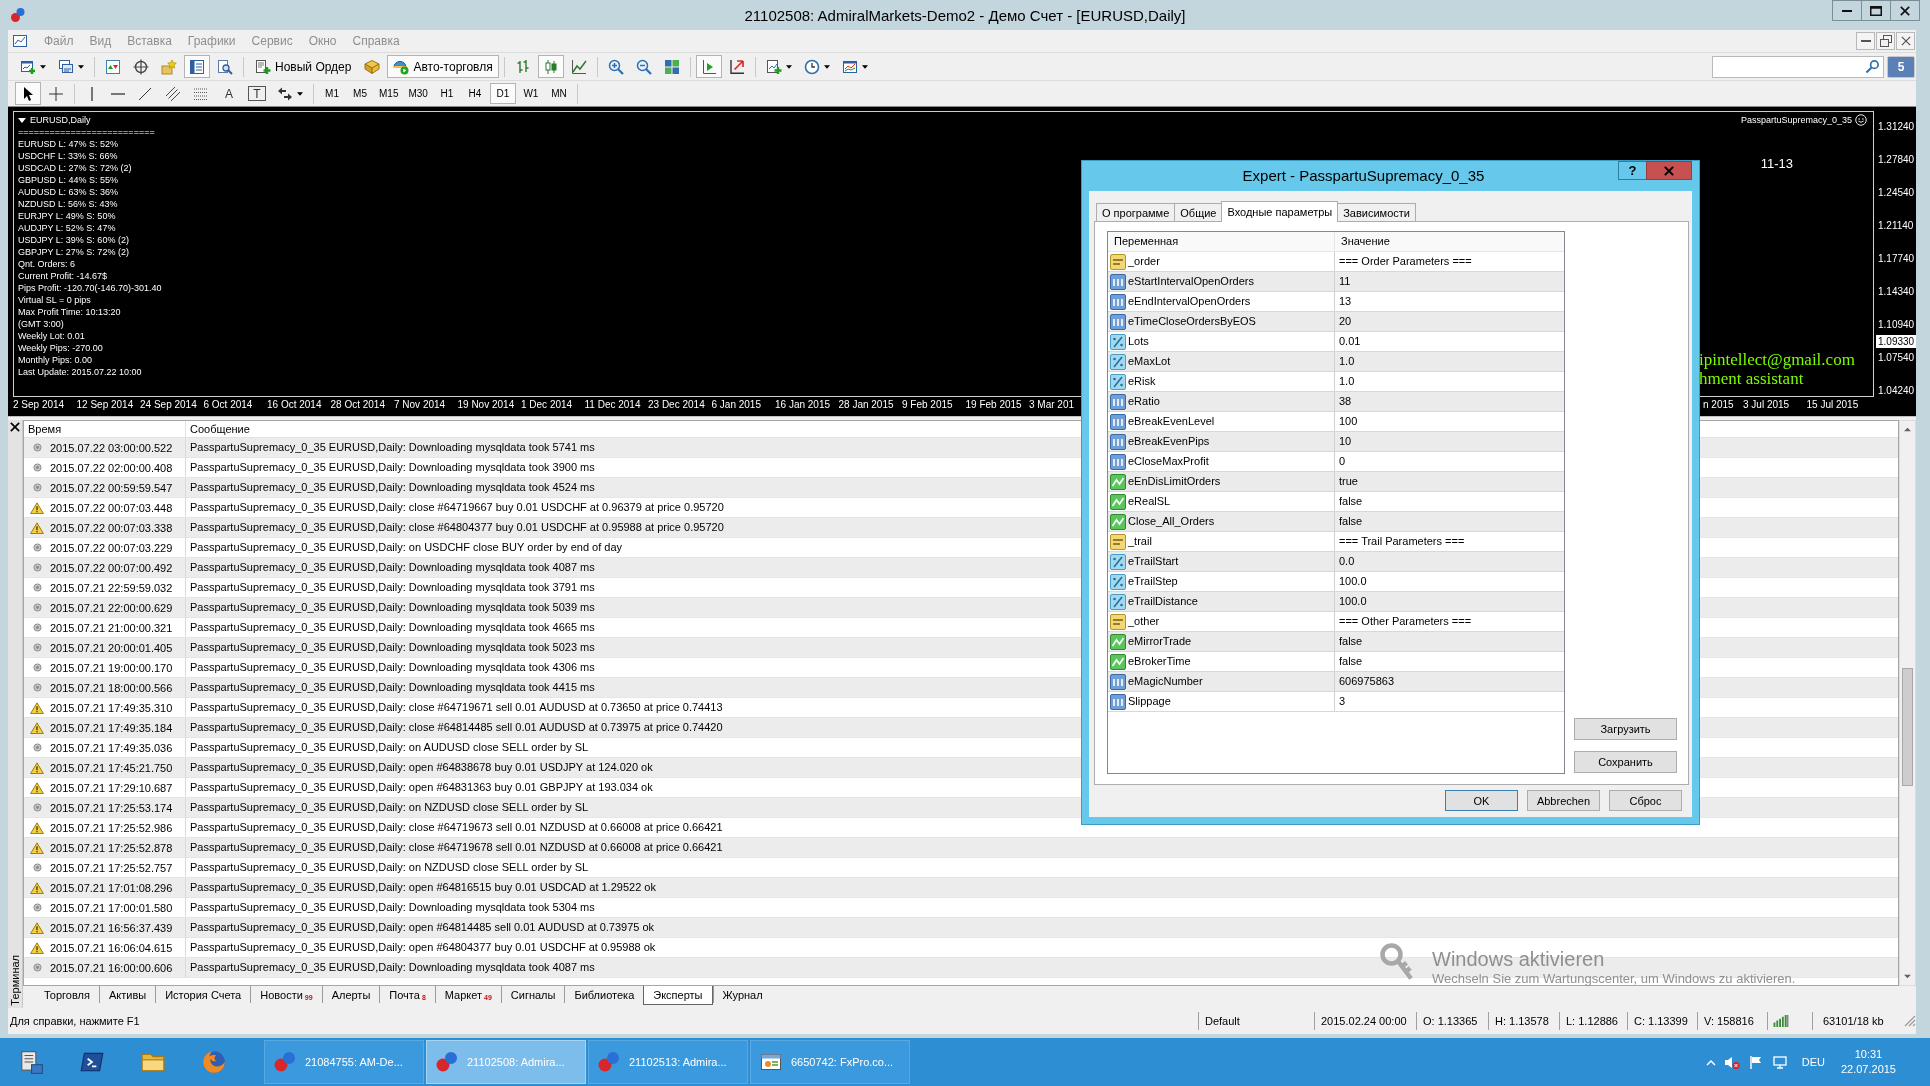 The height and width of the screenshot is (1086, 1930). I want to click on period-button: M5, so click(360, 93).